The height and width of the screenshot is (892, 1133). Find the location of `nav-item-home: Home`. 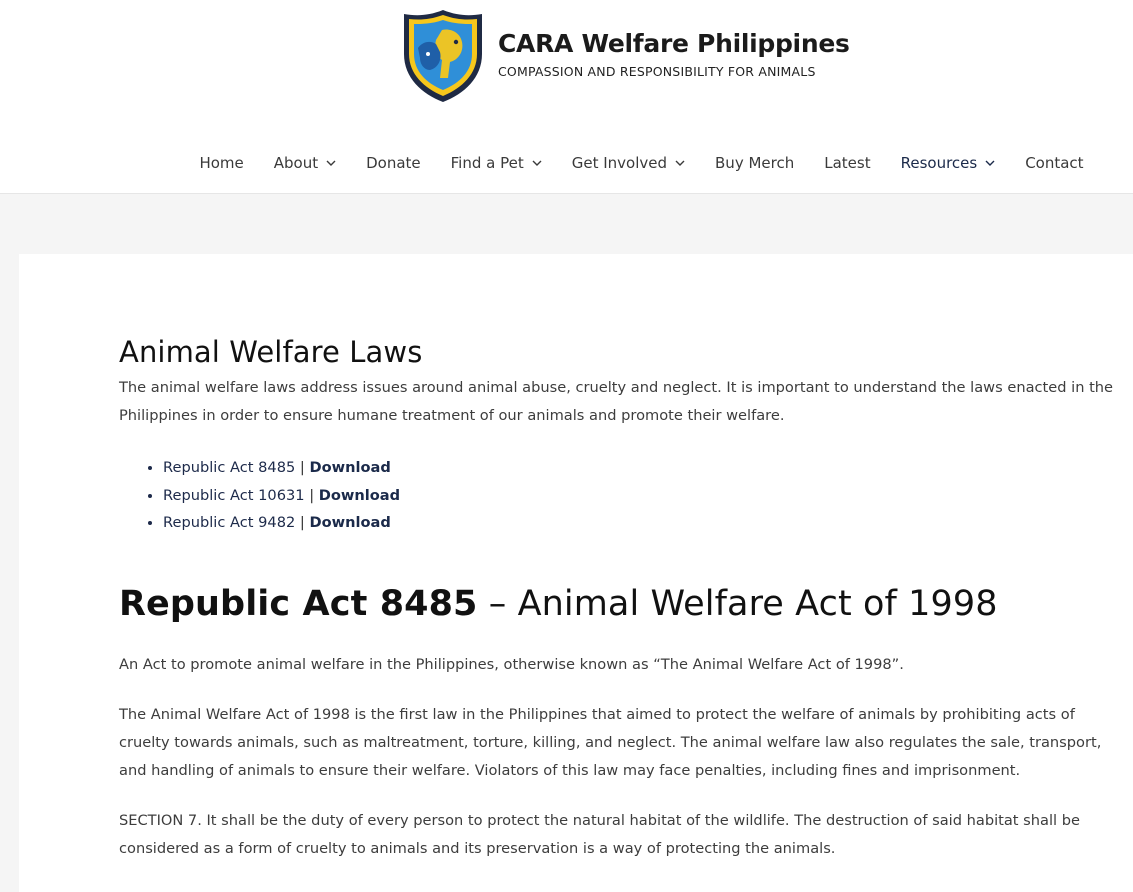

nav-item-home: Home is located at coordinates (221, 163).